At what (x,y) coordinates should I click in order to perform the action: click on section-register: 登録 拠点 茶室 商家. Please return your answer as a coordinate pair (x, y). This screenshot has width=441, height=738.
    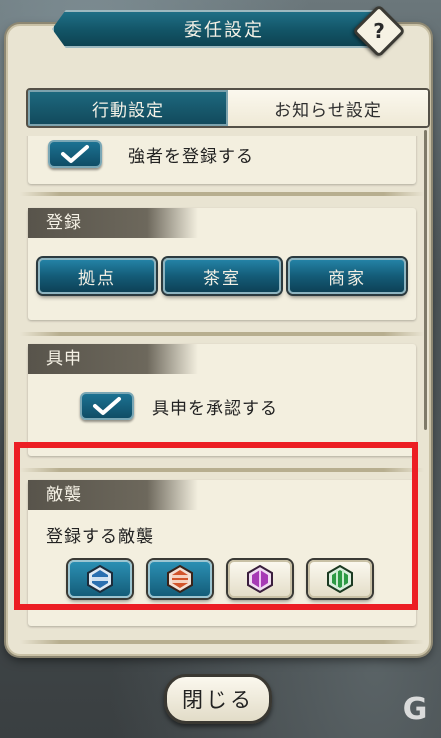
    Looking at the image, I should click on (222, 264).